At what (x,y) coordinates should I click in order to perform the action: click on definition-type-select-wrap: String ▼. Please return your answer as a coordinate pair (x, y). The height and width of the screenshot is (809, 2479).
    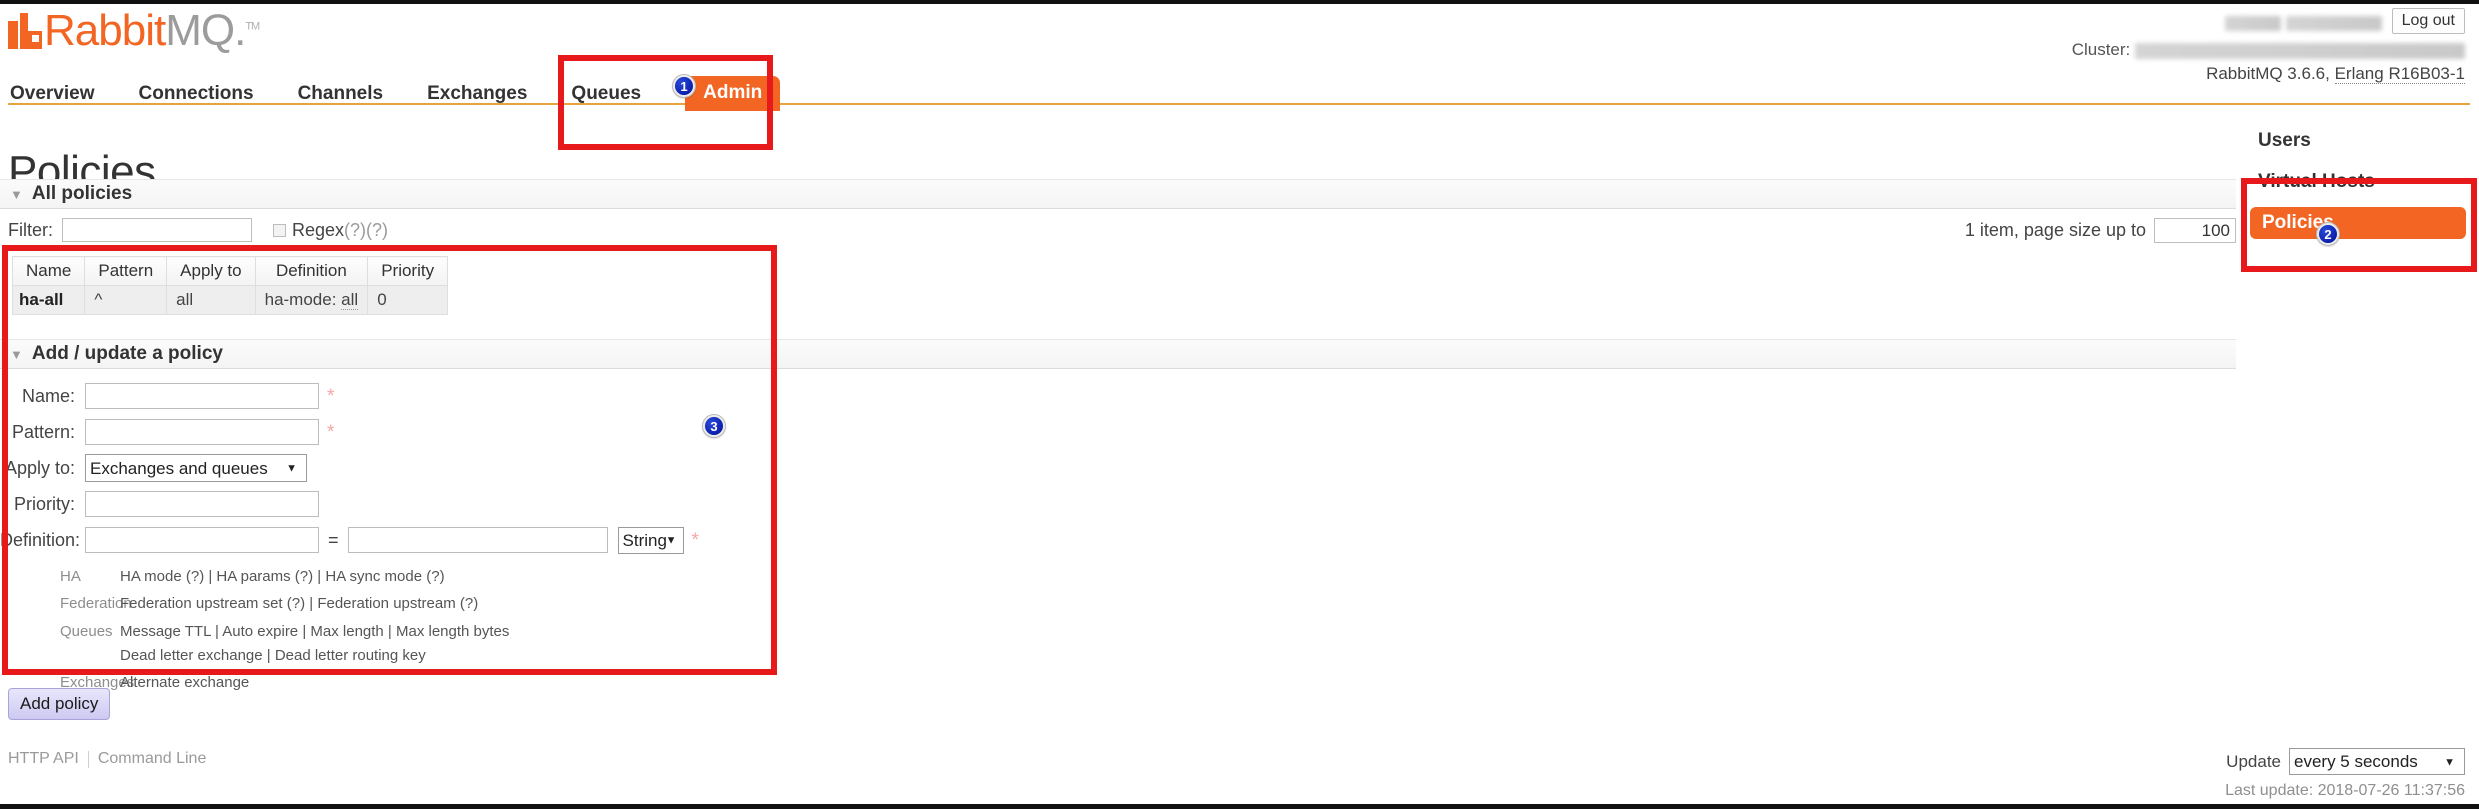
    Looking at the image, I should click on (650, 540).